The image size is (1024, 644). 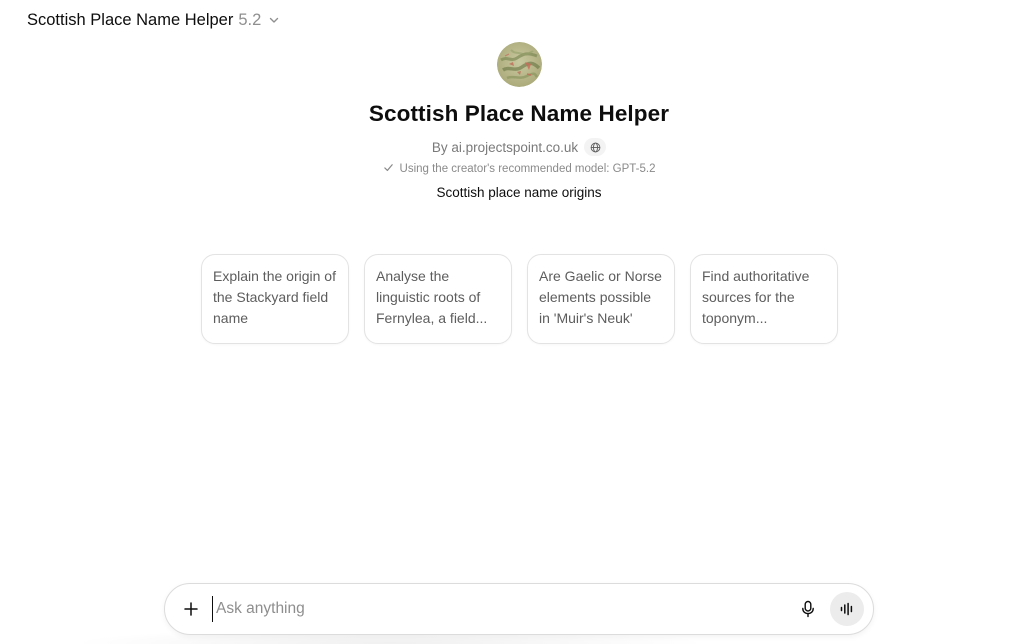 What do you see at coordinates (519, 192) in the screenshot?
I see `gpt-description: Scottish place name origins` at bounding box center [519, 192].